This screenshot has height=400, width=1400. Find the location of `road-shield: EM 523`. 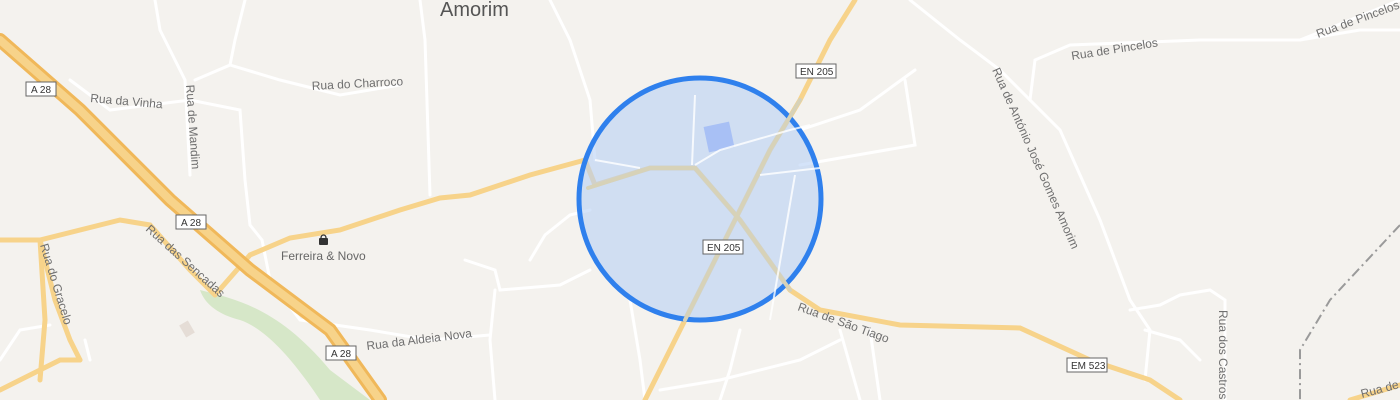

road-shield: EM 523 is located at coordinates (1087, 365).